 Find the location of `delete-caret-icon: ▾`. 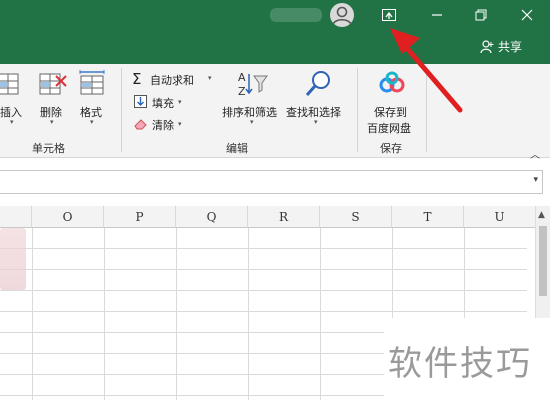

delete-caret-icon: ▾ is located at coordinates (52, 122).